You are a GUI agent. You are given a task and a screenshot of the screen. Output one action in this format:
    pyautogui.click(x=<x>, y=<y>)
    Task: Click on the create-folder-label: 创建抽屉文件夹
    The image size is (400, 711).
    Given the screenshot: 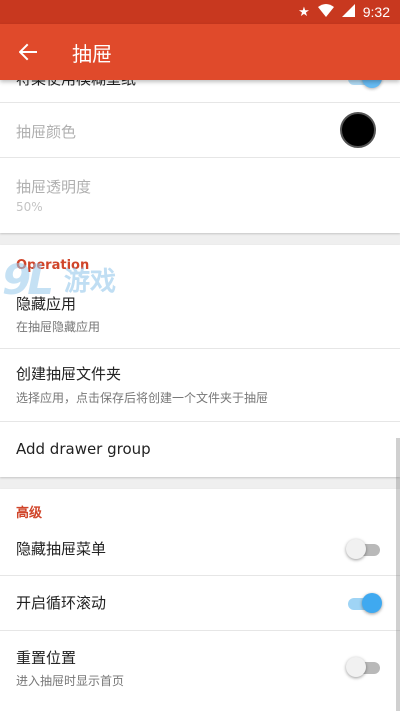 What is the action you would take?
    pyautogui.click(x=69, y=374)
    